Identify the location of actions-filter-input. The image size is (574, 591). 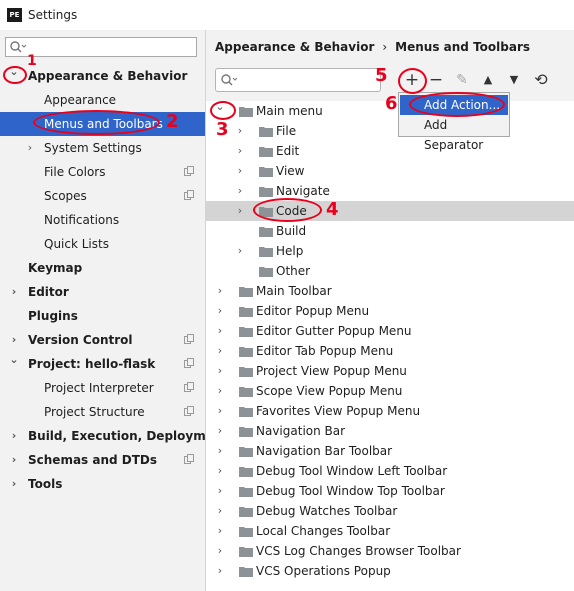
(298, 80).